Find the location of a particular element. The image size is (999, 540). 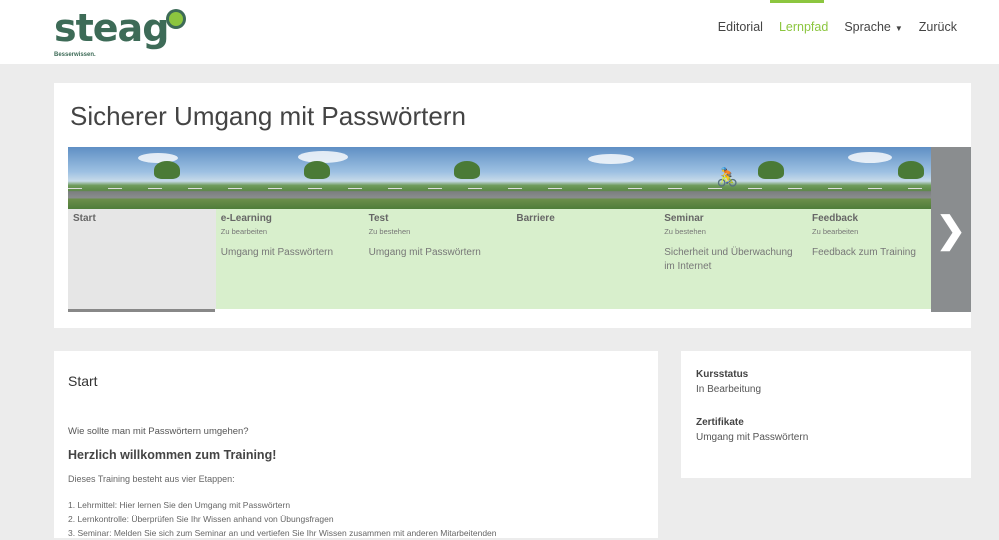

chevron-right-icon: ❯ is located at coordinates (951, 229).